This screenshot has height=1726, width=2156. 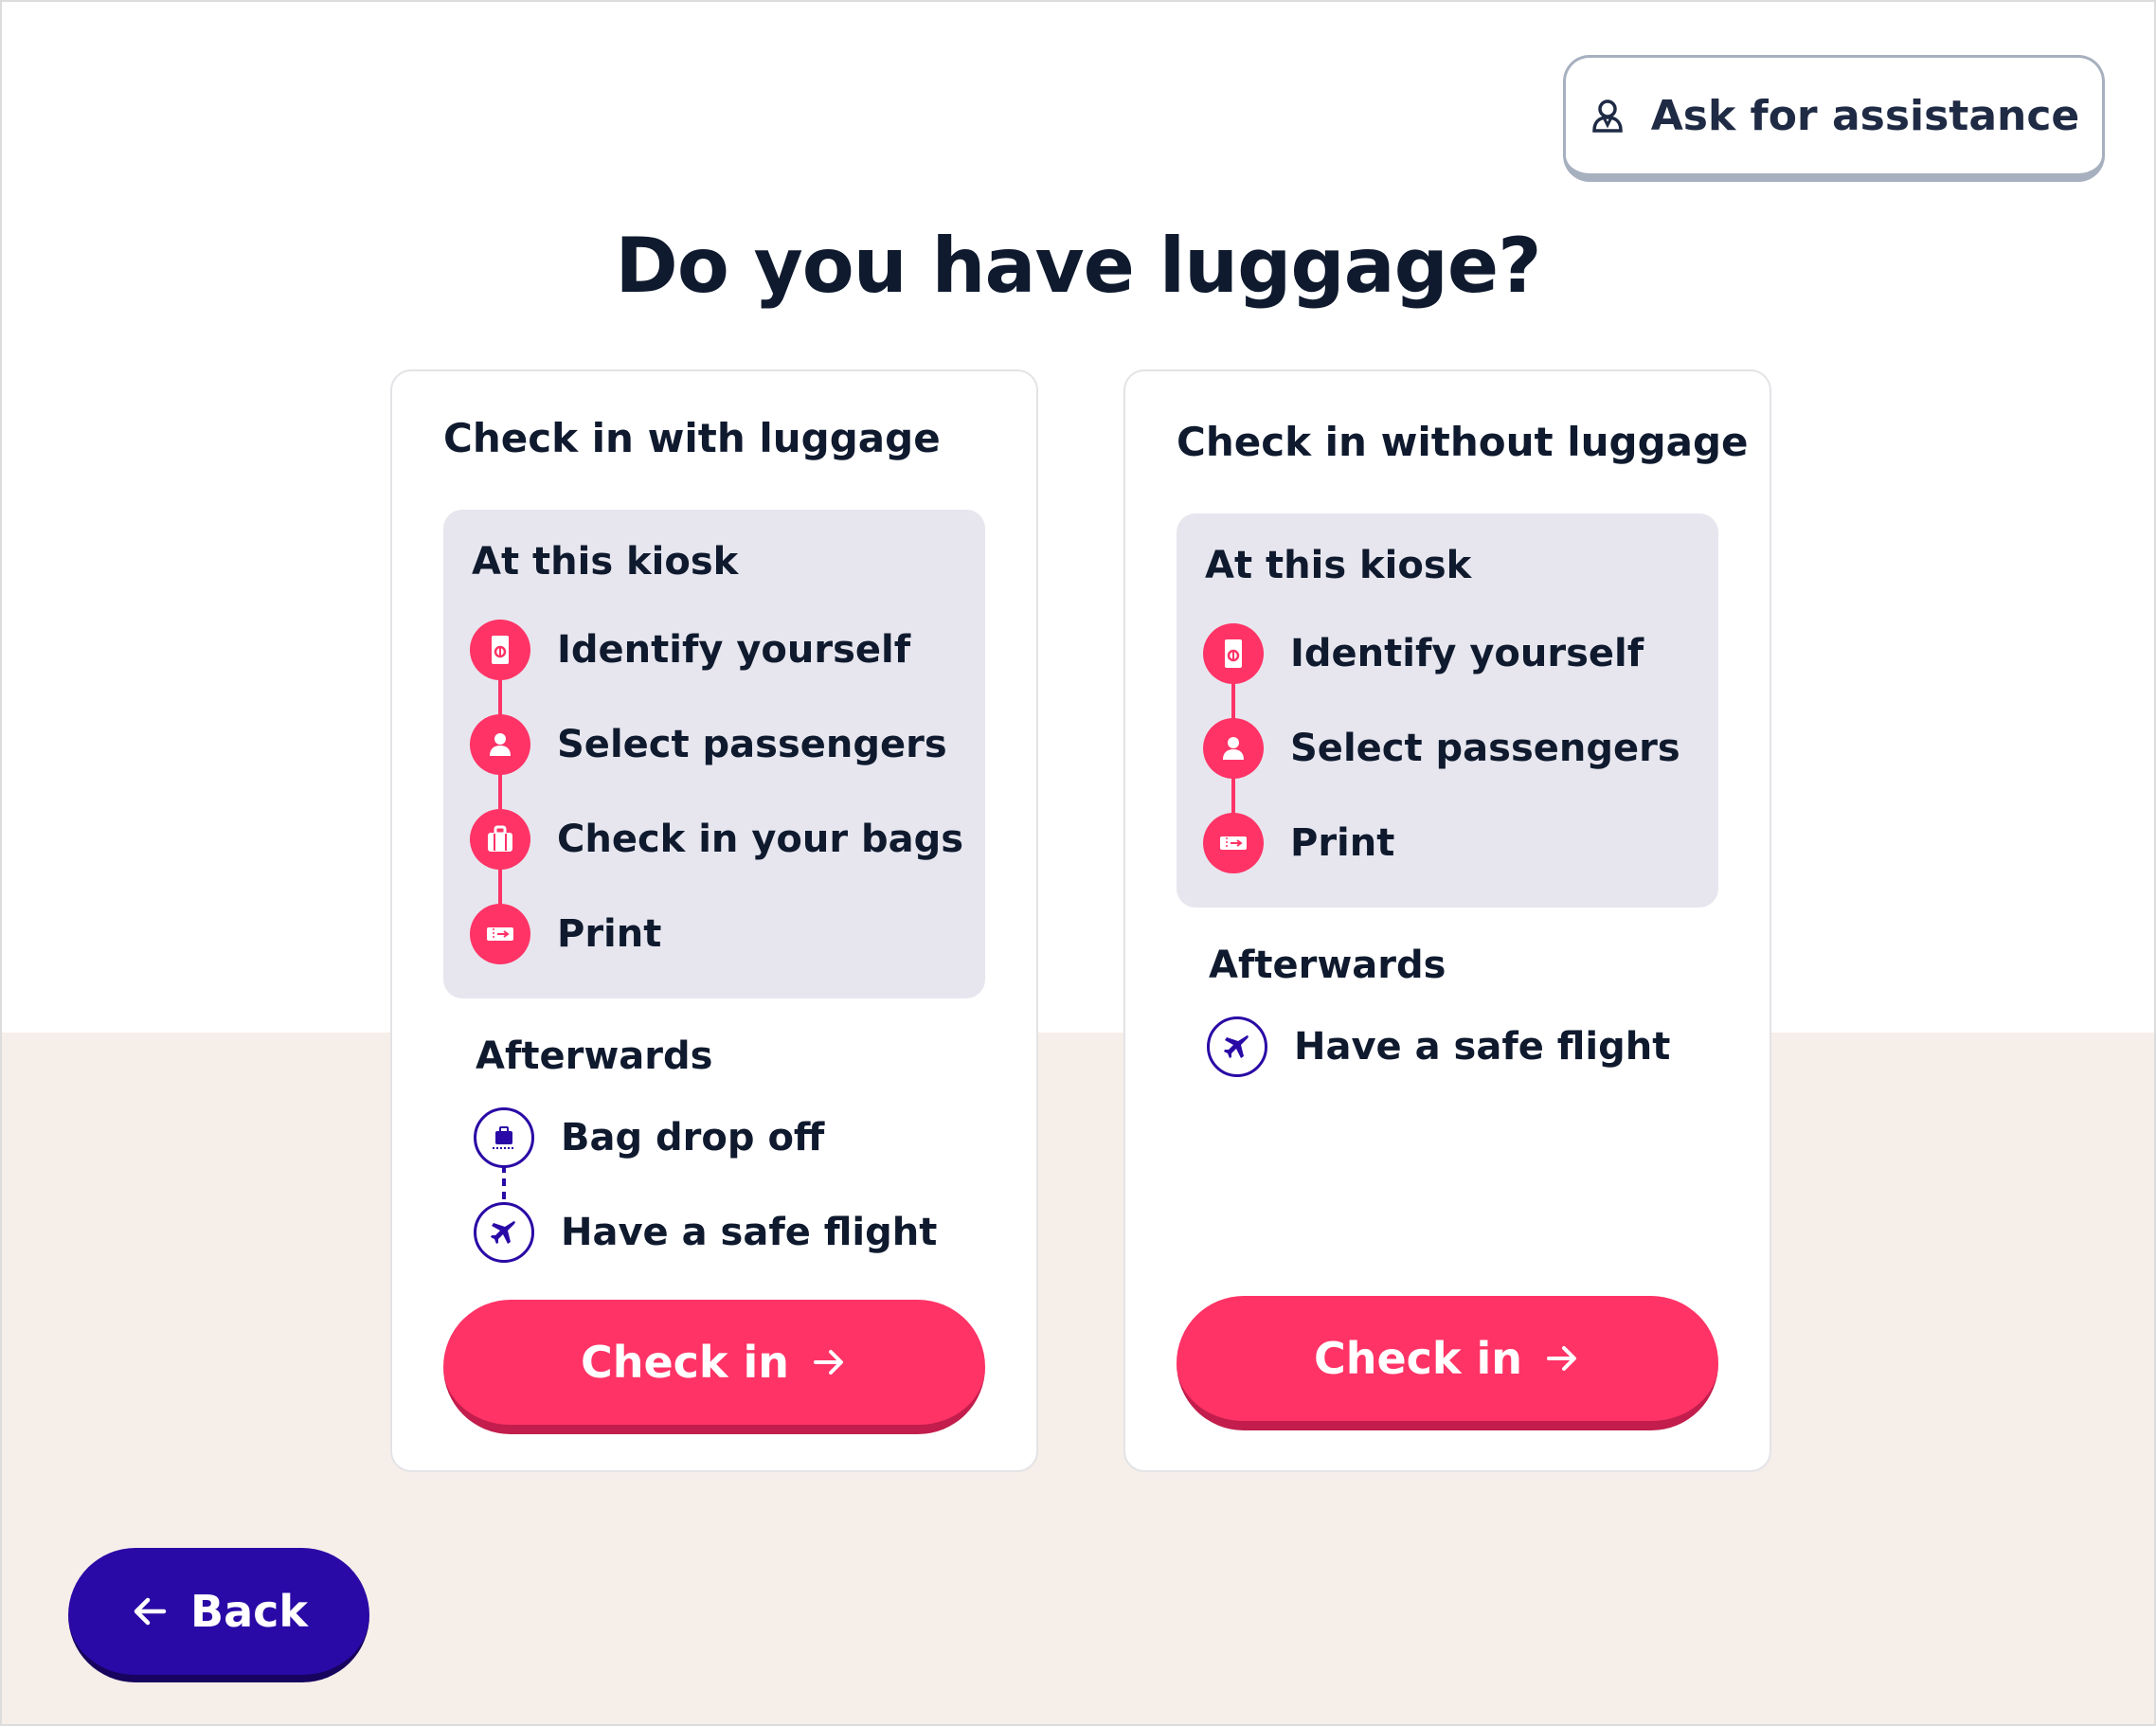 What do you see at coordinates (249, 1611) in the screenshot?
I see `back-button-label: Back` at bounding box center [249, 1611].